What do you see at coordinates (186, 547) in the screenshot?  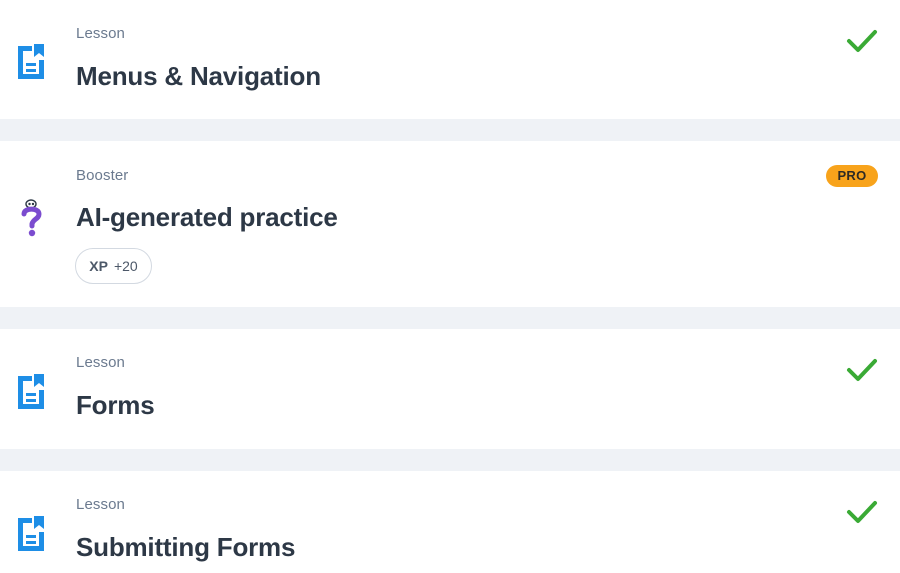 I see `item-title: Submitting Forms` at bounding box center [186, 547].